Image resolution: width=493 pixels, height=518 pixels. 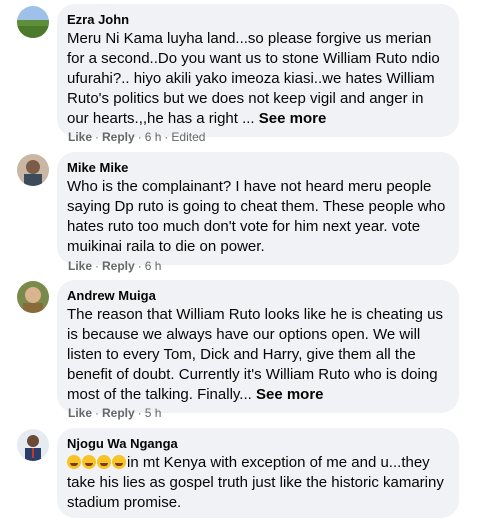 I want to click on comment-actions: Like · Reply · 6 h · Edited, so click(x=137, y=137).